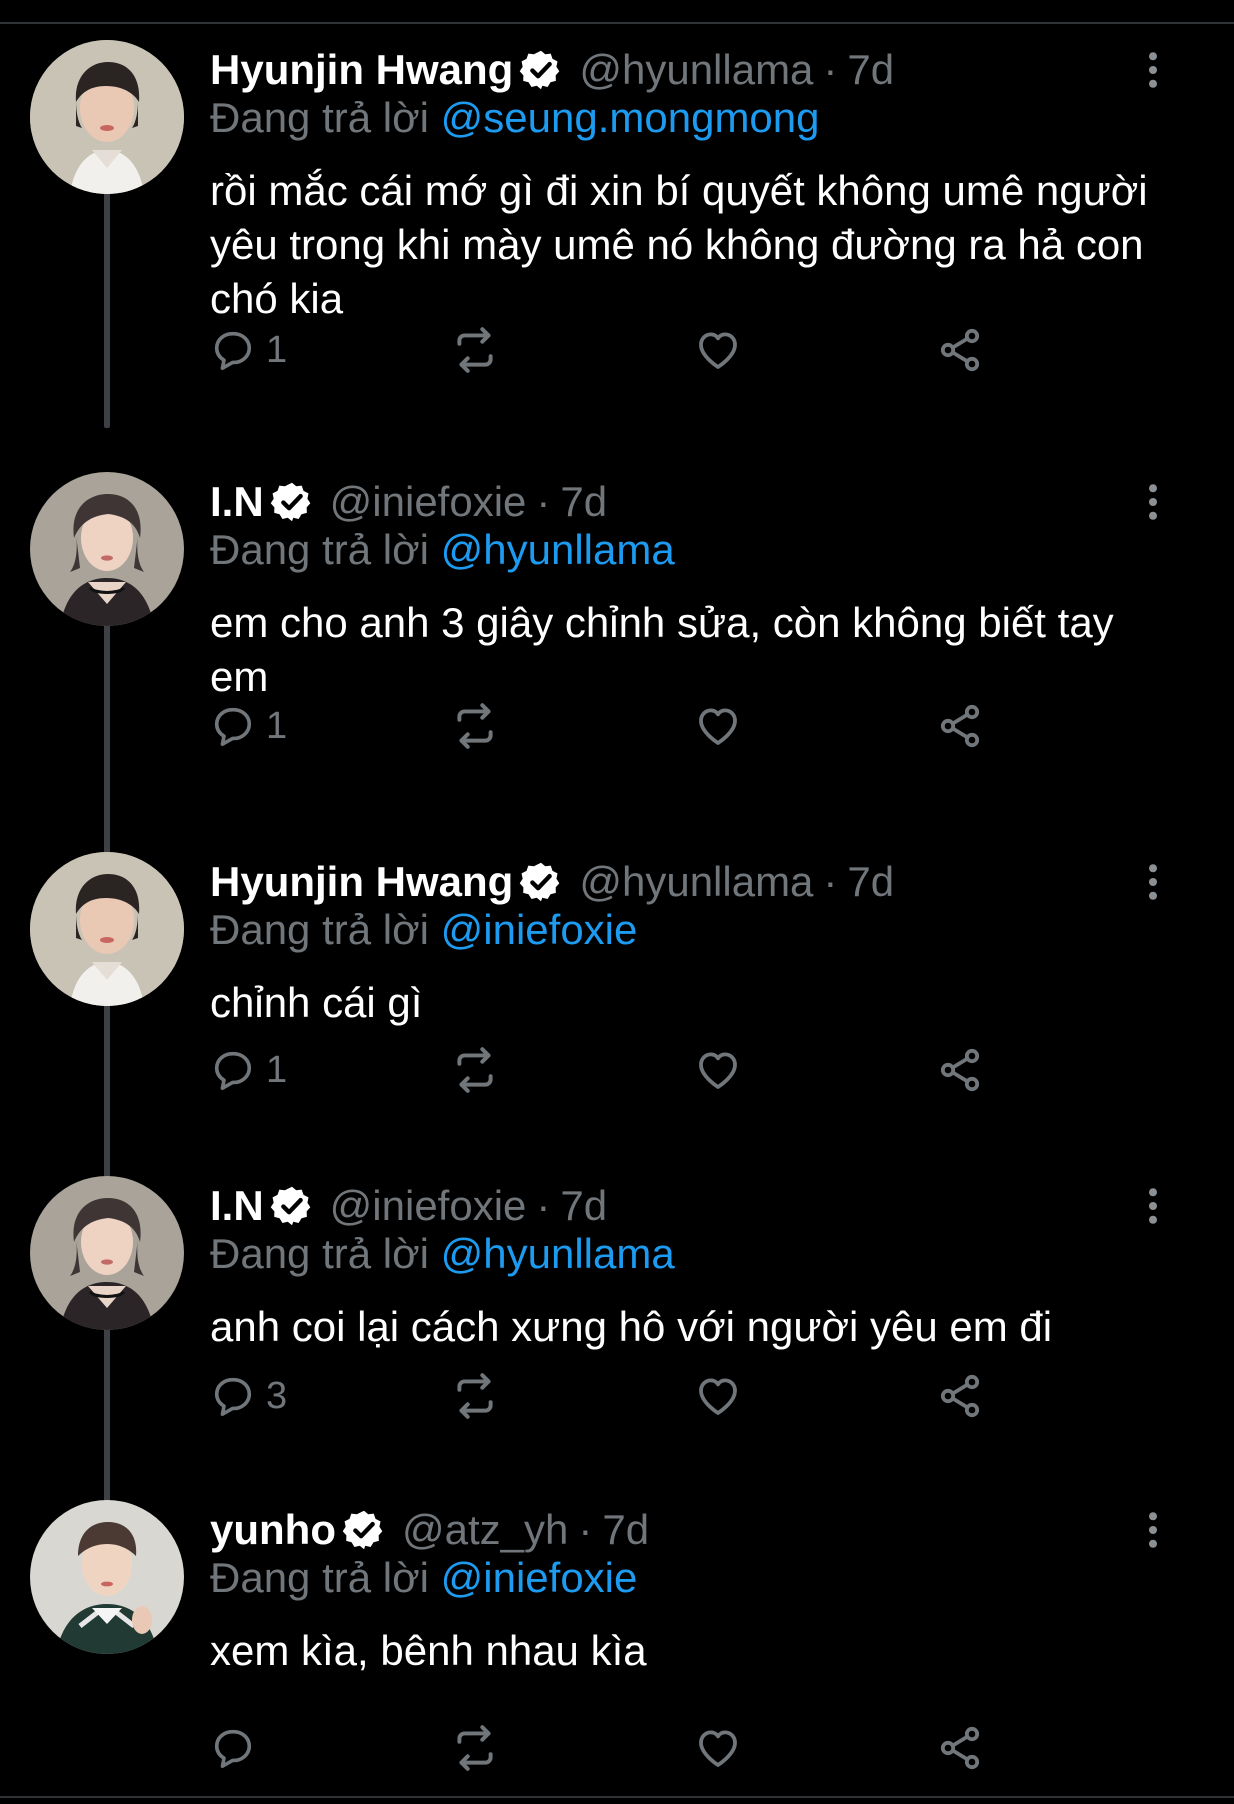  Describe the element at coordinates (428, 1650) in the screenshot. I see `tweet-text: xem kìa, bênh nhau kìa` at that location.